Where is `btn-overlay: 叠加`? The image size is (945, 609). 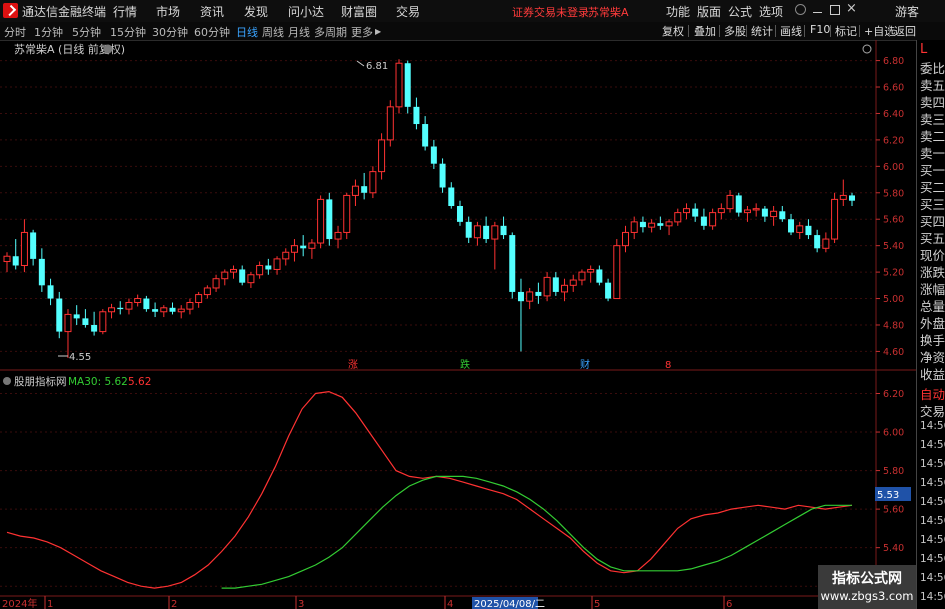 btn-overlay: 叠加 is located at coordinates (705, 30).